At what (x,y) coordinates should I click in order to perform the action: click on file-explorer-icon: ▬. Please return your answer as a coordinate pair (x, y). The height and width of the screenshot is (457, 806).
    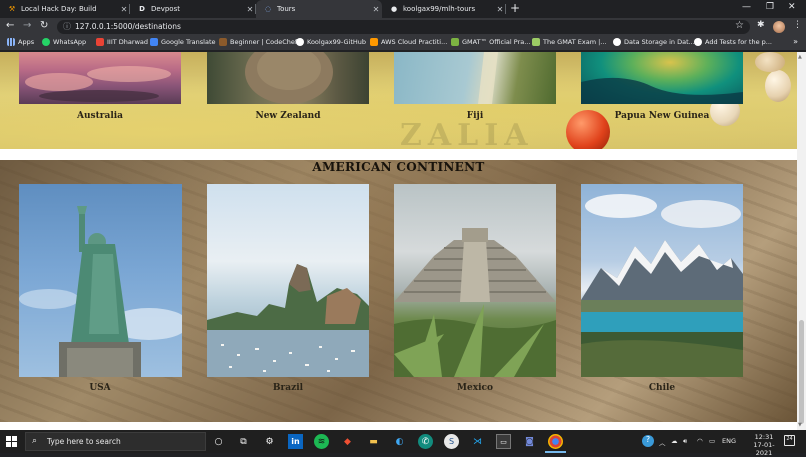
    Looking at the image, I should click on (373, 441).